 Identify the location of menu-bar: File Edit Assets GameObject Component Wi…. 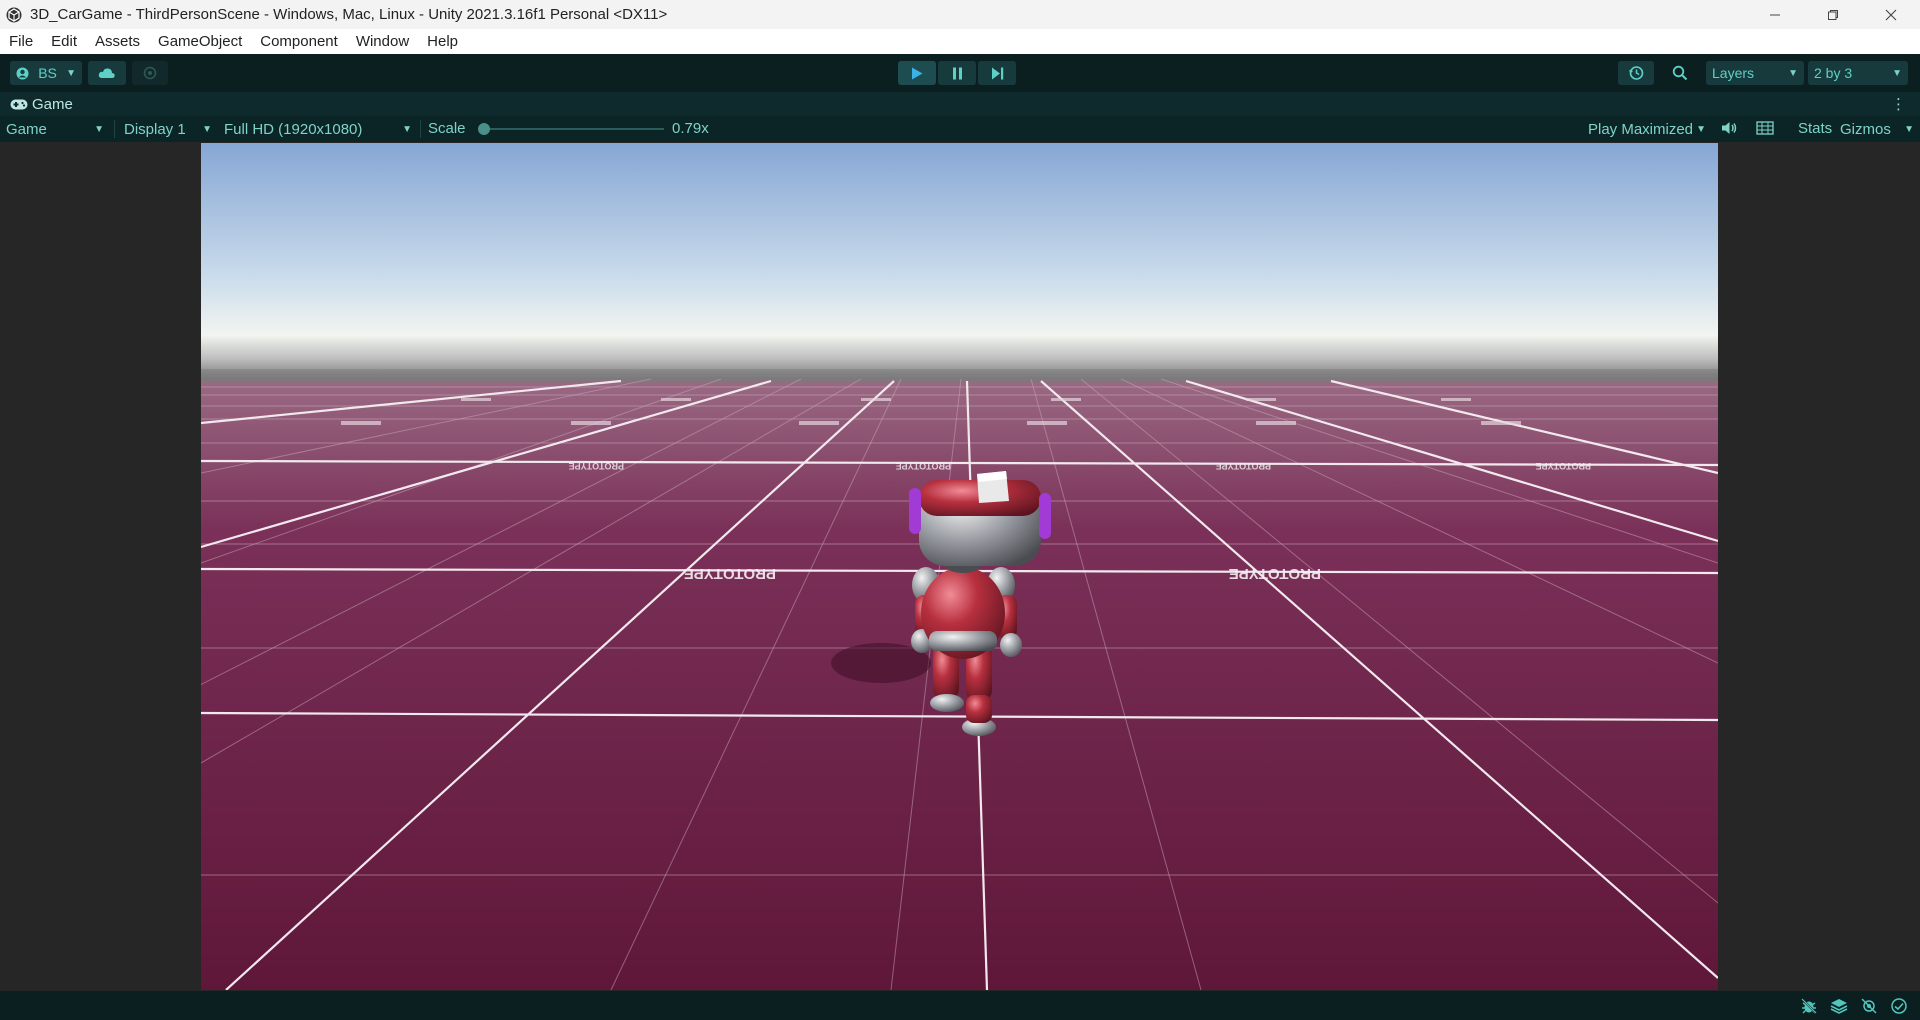
(960, 41).